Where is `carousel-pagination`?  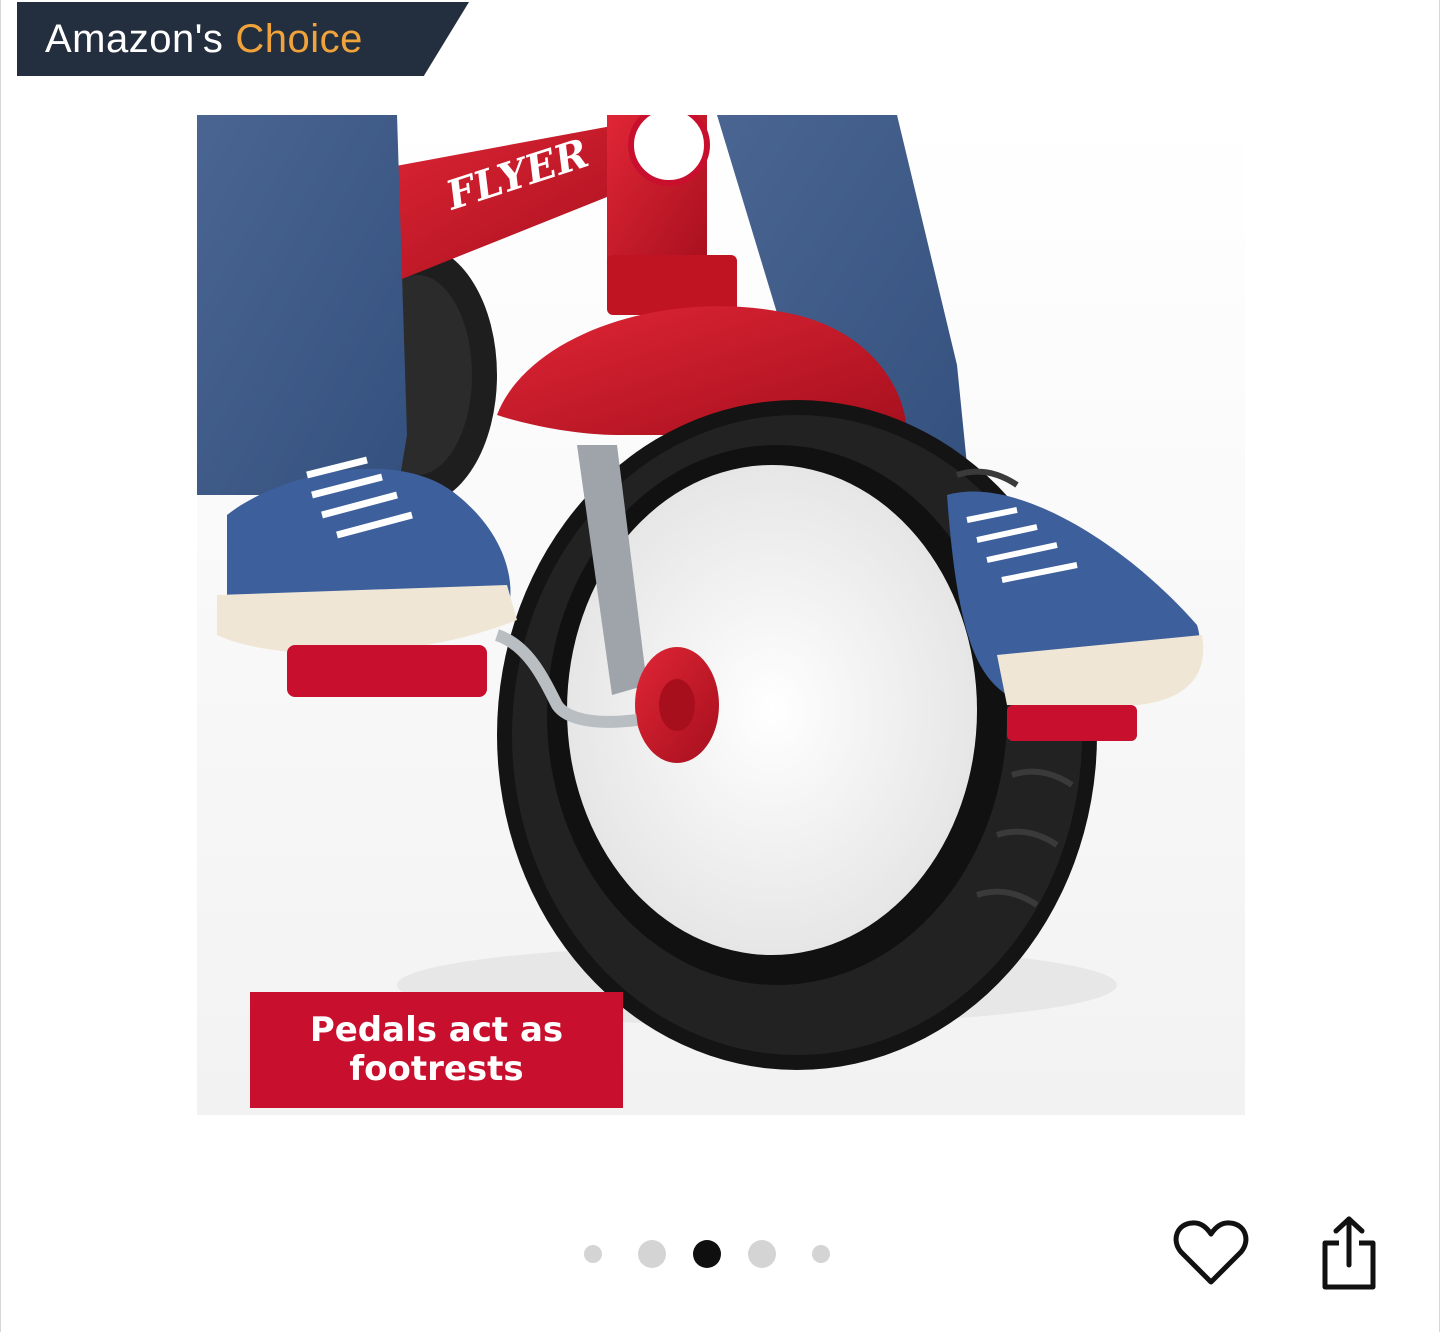
carousel-pagination is located at coordinates (707, 1254).